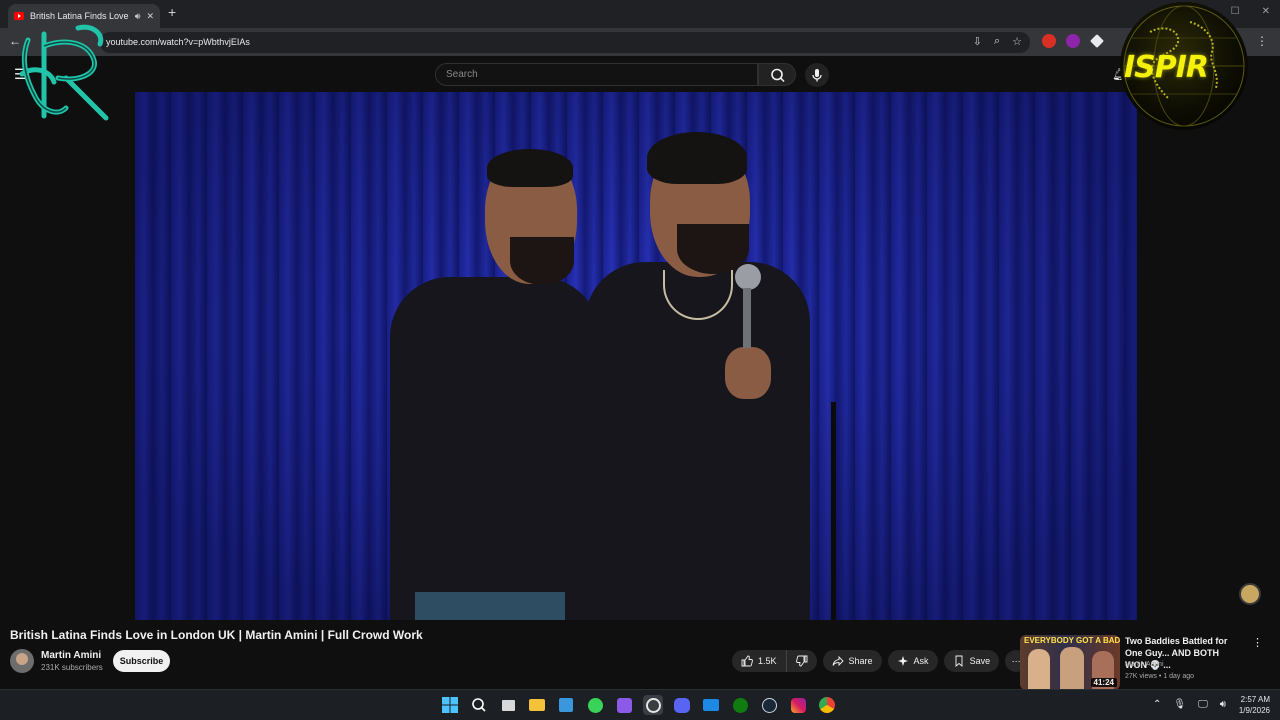  I want to click on ask-label: Ask, so click(921, 661).